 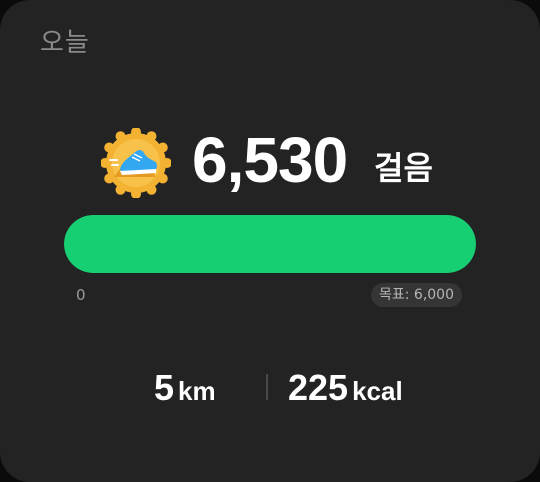 What do you see at coordinates (81, 295) in the screenshot?
I see `progress-min-label: 0` at bounding box center [81, 295].